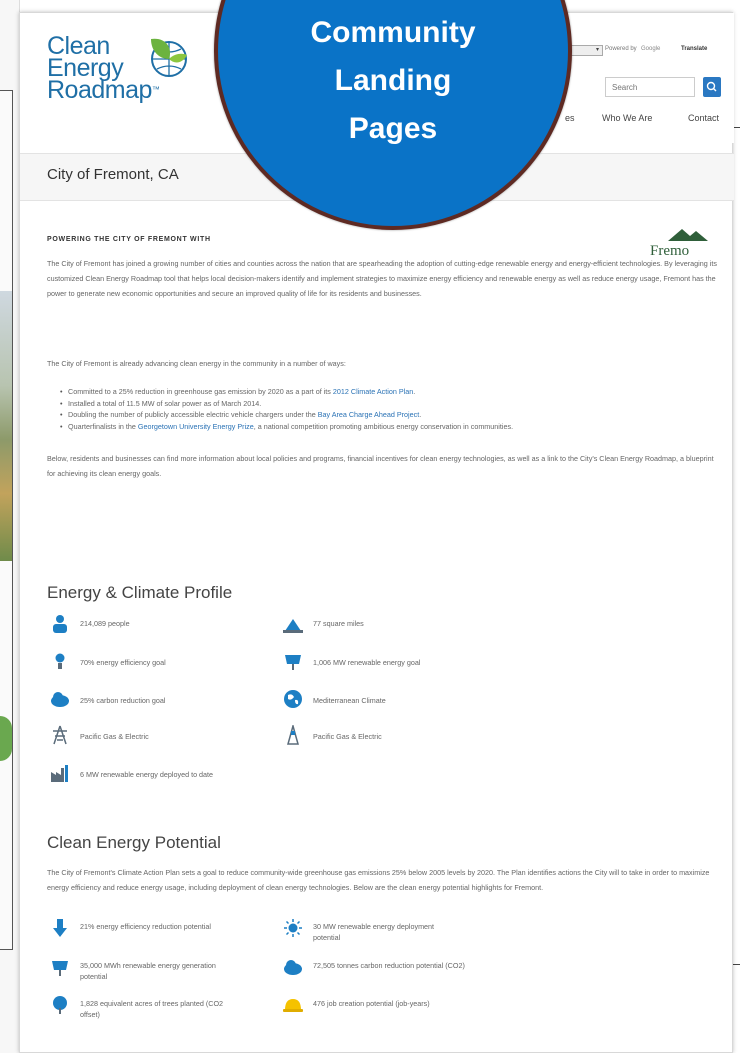 Image resolution: width=740 pixels, height=1053 pixels. I want to click on page-title: City of Fremont, CA, so click(113, 174).